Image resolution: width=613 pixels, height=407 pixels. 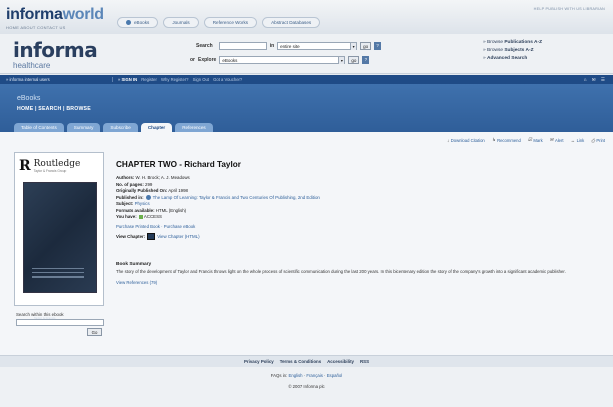 What do you see at coordinates (130, 79) in the screenshot?
I see `sign-in-link: SIGN IN` at bounding box center [130, 79].